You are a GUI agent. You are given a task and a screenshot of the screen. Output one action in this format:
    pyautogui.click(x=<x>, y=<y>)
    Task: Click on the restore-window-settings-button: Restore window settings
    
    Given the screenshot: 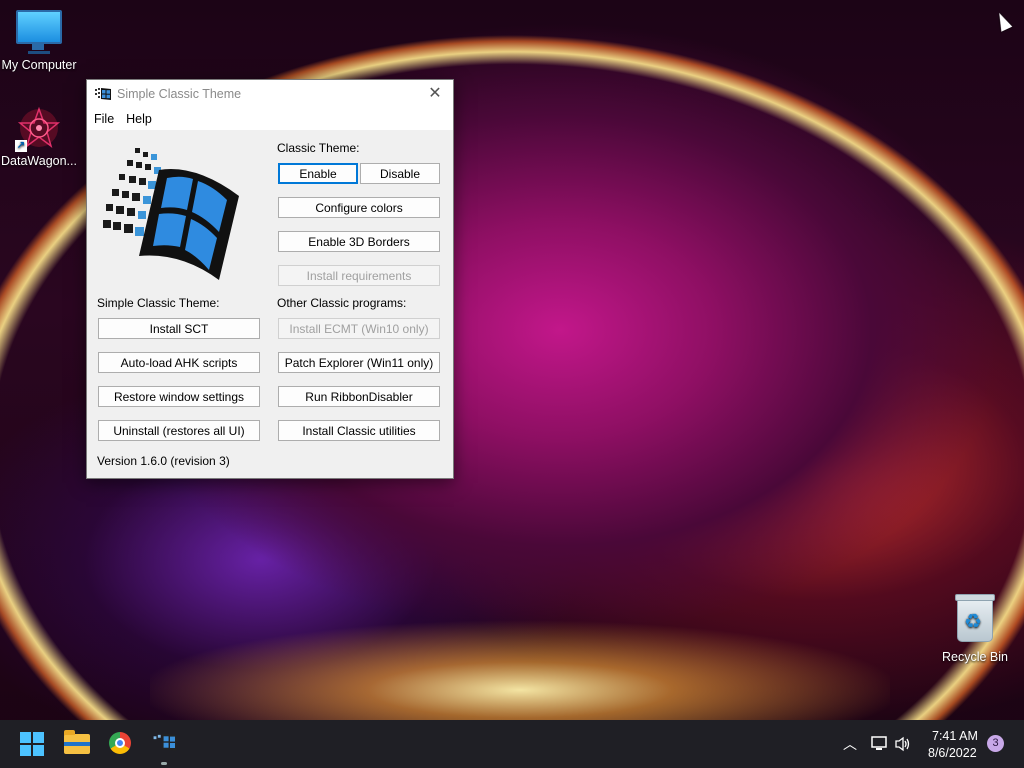 What is the action you would take?
    pyautogui.click(x=179, y=396)
    